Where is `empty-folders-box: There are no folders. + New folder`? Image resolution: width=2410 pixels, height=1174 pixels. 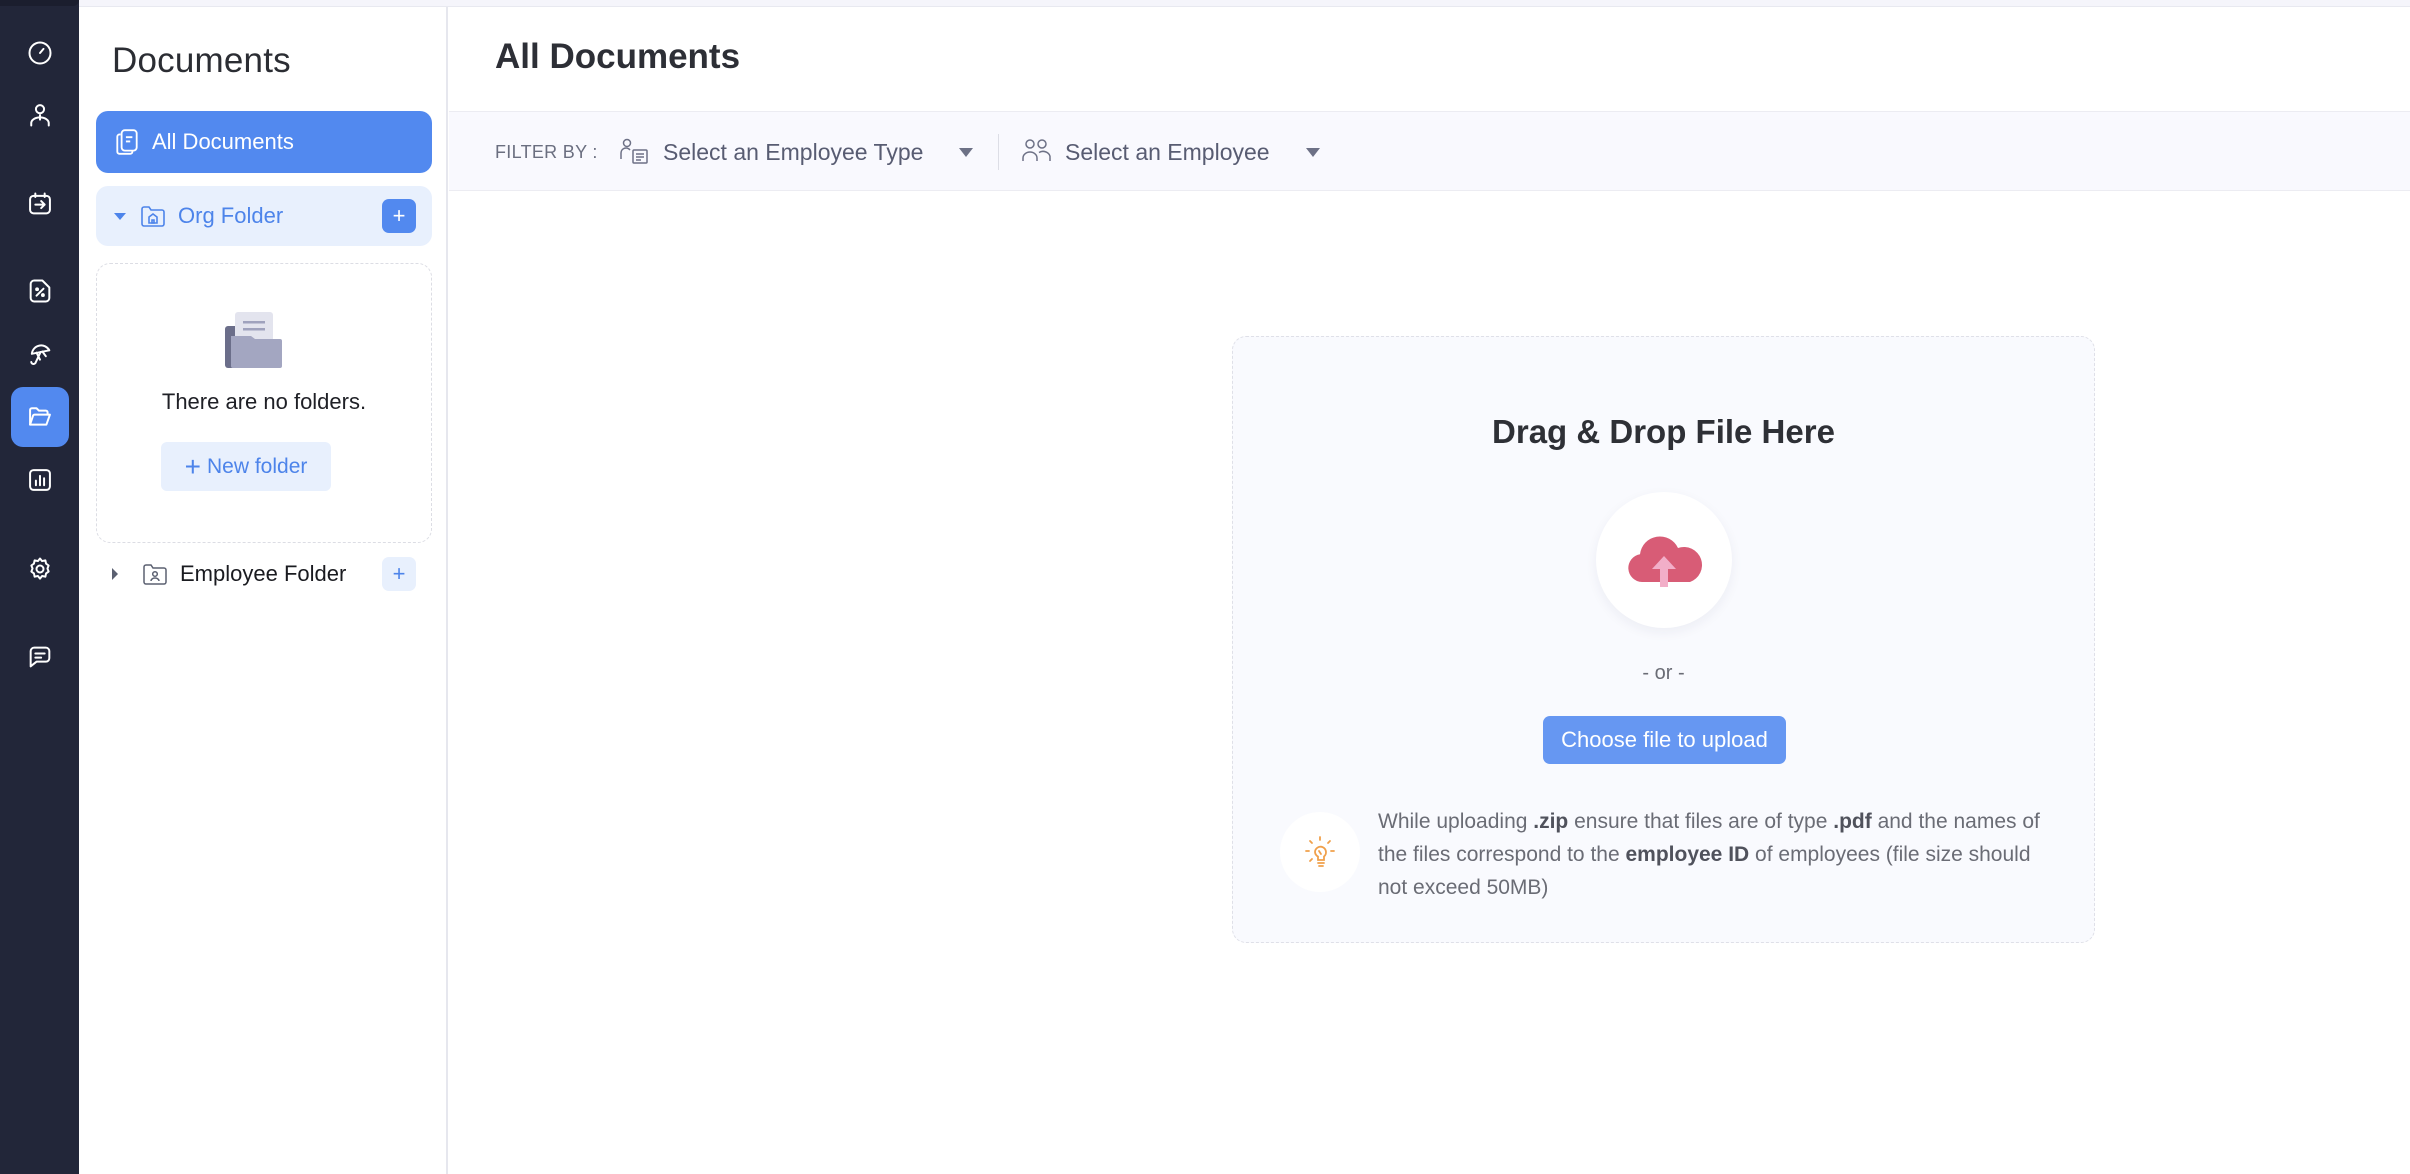 empty-folders-box: There are no folders. + New folder is located at coordinates (264, 403).